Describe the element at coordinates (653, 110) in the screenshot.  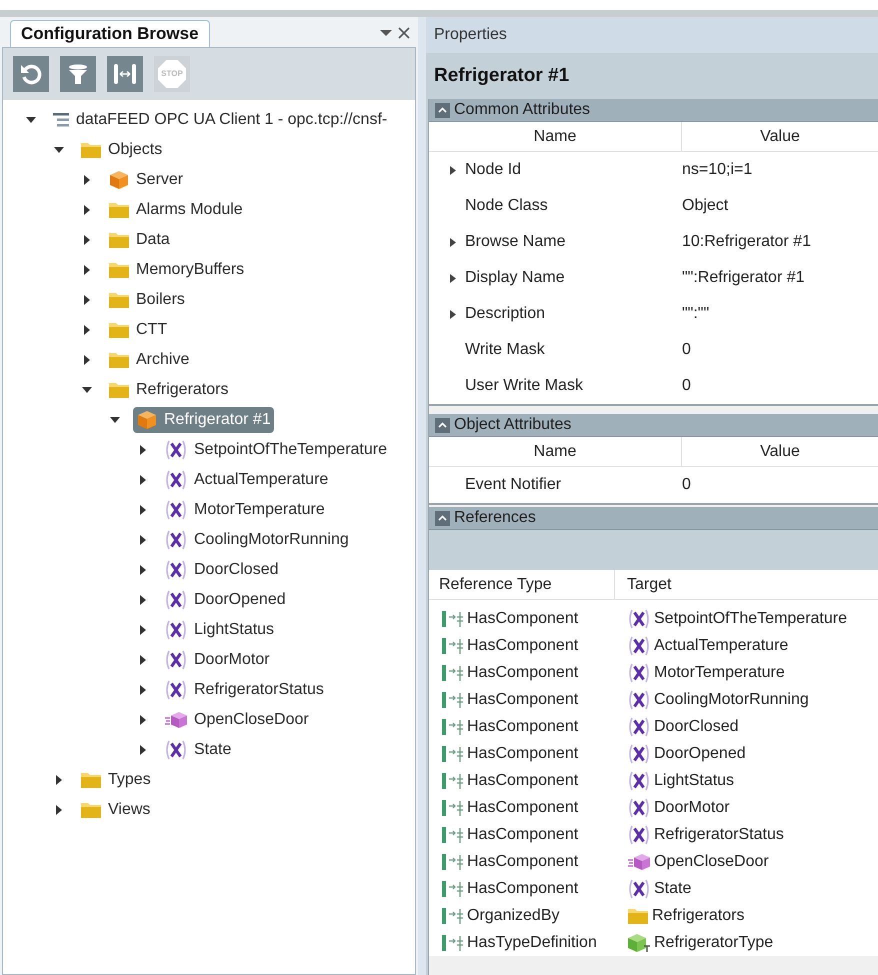
I see `section-header: Common Attributes` at that location.